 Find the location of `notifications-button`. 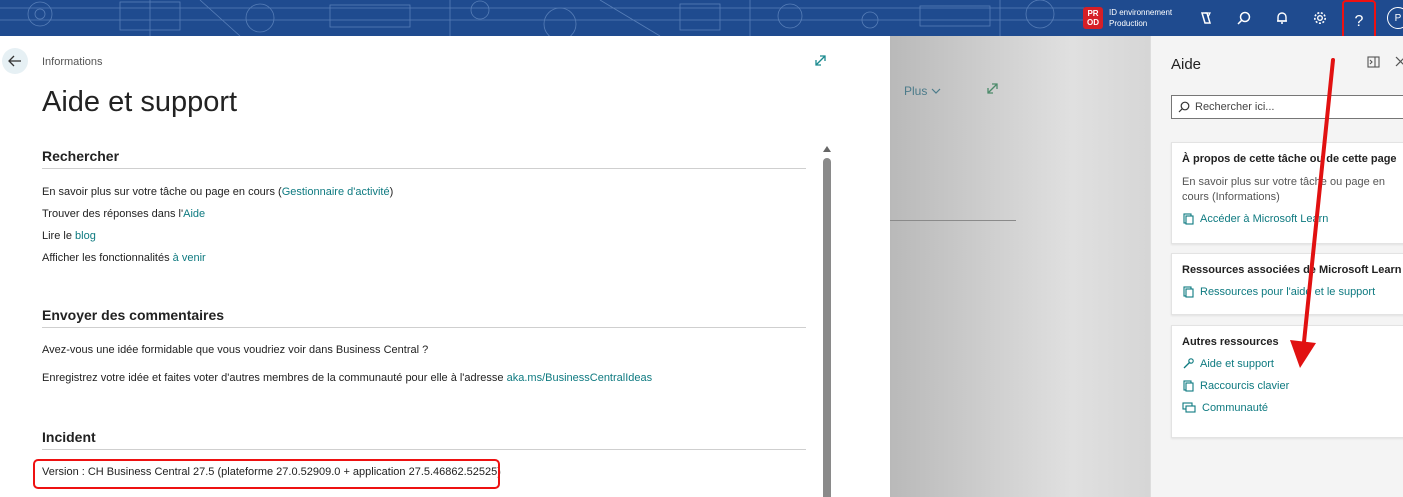

notifications-button is located at coordinates (1282, 18).